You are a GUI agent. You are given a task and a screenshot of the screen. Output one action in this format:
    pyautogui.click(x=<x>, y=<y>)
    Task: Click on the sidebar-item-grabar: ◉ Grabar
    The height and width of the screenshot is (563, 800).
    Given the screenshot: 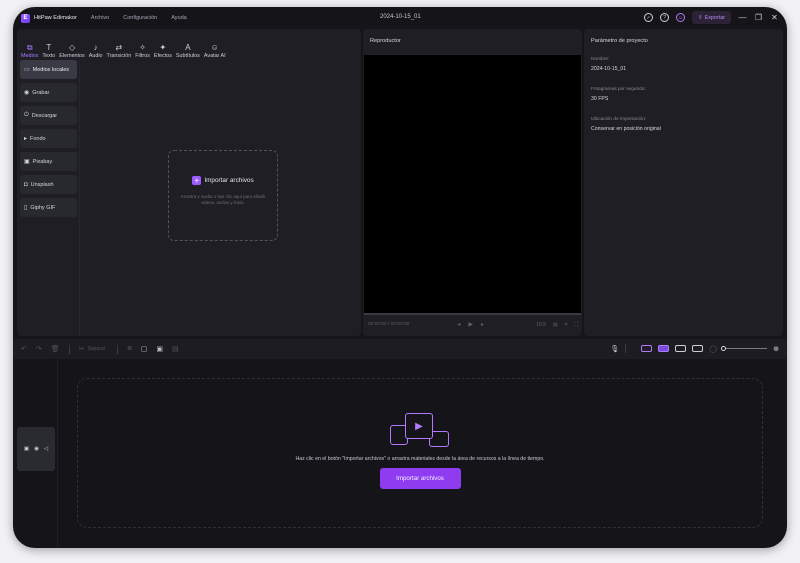 What is the action you would take?
    pyautogui.click(x=48, y=92)
    